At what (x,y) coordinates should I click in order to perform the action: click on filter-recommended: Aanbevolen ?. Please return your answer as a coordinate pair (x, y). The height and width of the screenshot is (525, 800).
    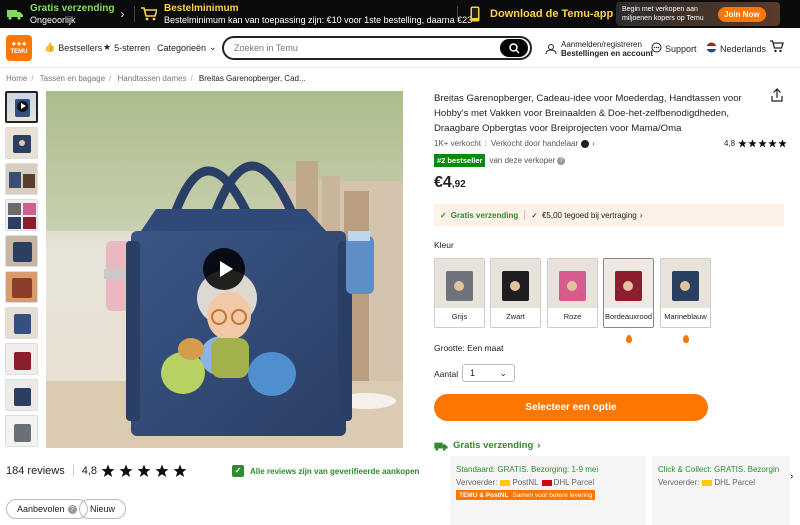
    Looking at the image, I should click on (47, 509).